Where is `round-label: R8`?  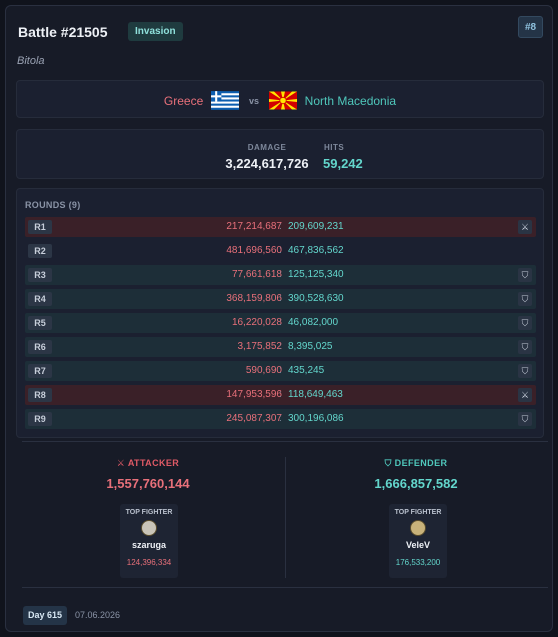
round-label: R8 is located at coordinates (40, 395).